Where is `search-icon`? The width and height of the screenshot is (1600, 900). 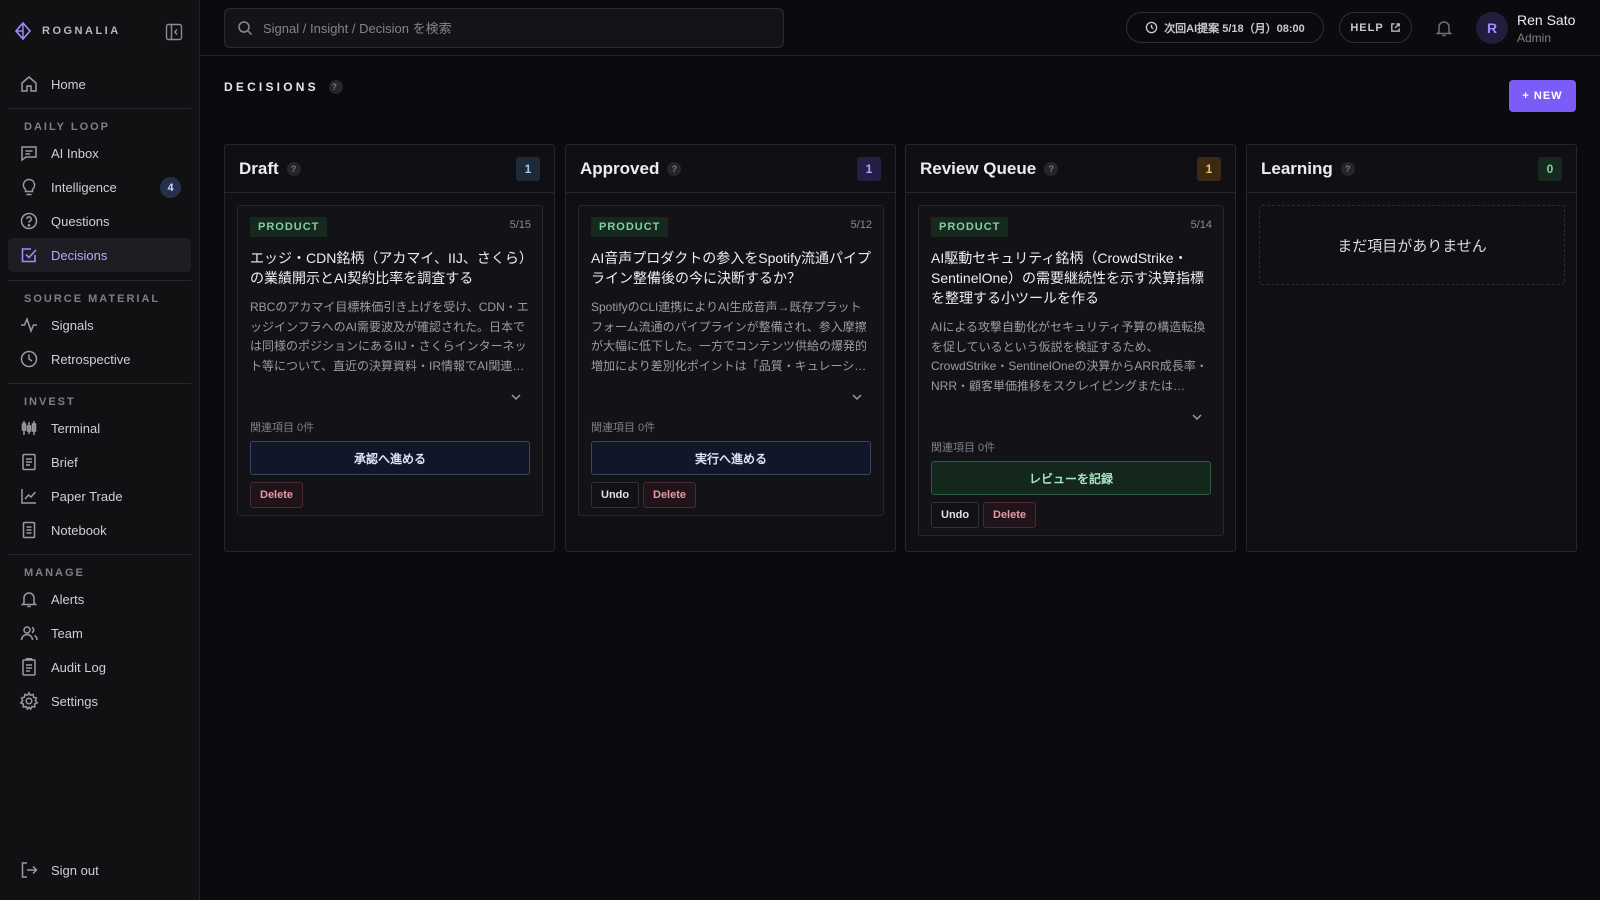
search-icon is located at coordinates (245, 28).